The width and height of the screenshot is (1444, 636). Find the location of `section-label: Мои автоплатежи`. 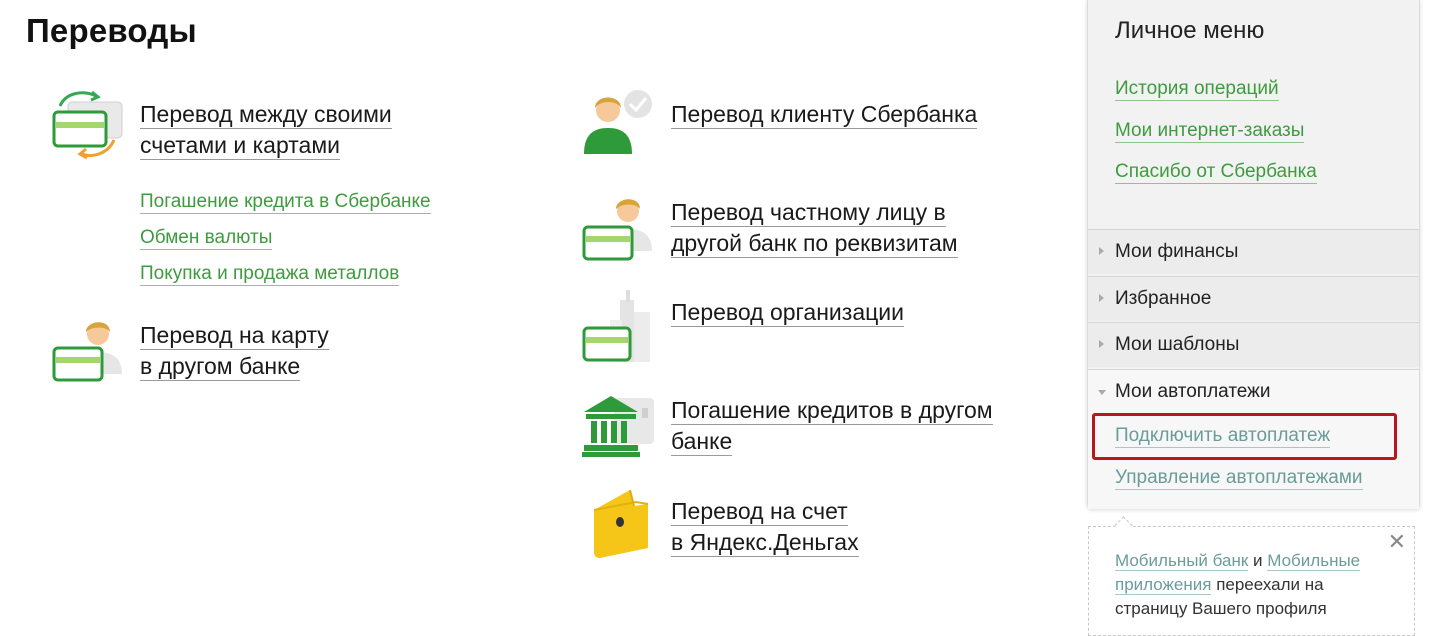

section-label: Мои автоплатежи is located at coordinates (1193, 391).